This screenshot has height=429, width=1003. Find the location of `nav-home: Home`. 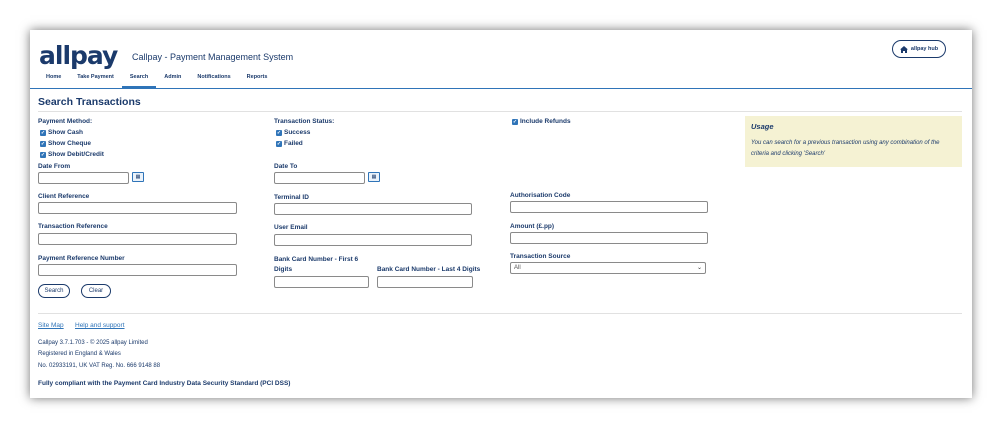

nav-home: Home is located at coordinates (53, 79).